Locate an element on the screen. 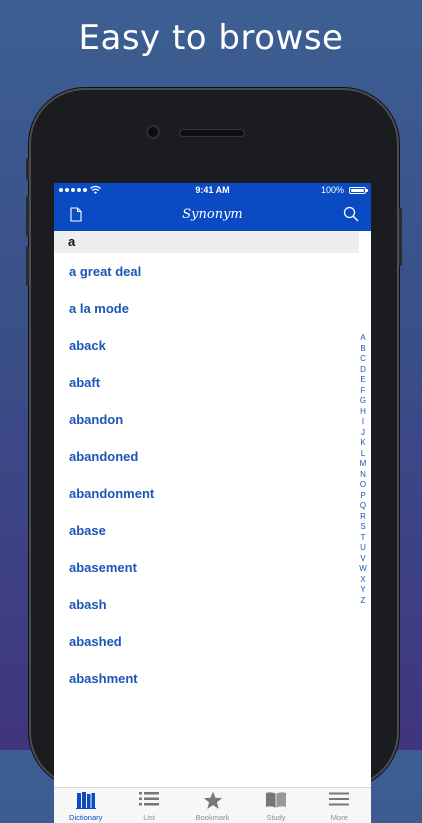 Image resolution: width=422 pixels, height=823 pixels. word-list-item: aback is located at coordinates (206, 345).